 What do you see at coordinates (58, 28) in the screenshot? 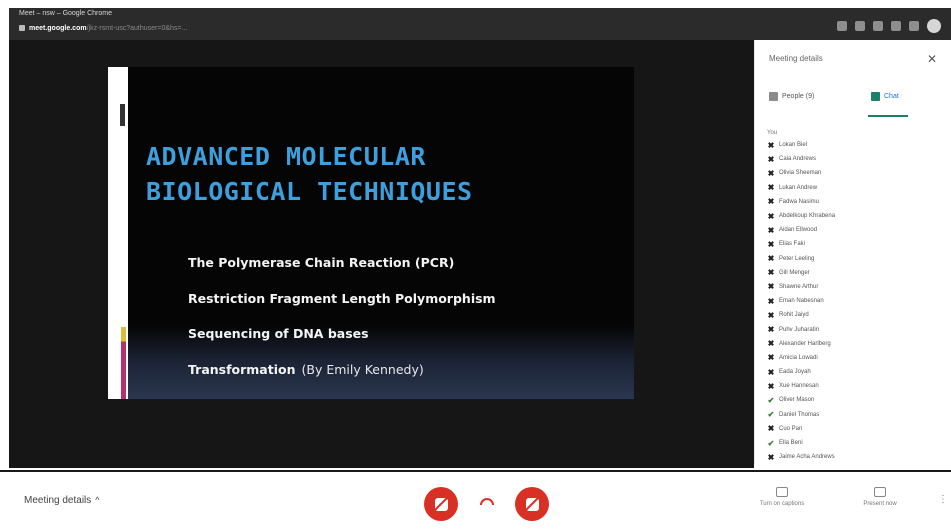
I see `url-host: meet.google.com` at bounding box center [58, 28].